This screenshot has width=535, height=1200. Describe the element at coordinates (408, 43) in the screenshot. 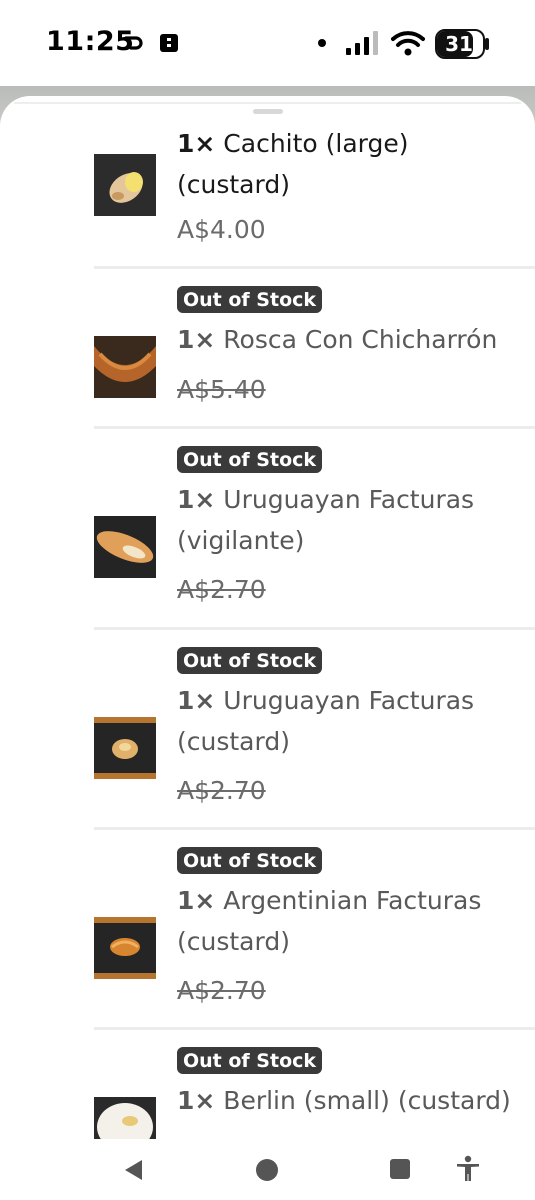

I see `wifi-icon` at that location.